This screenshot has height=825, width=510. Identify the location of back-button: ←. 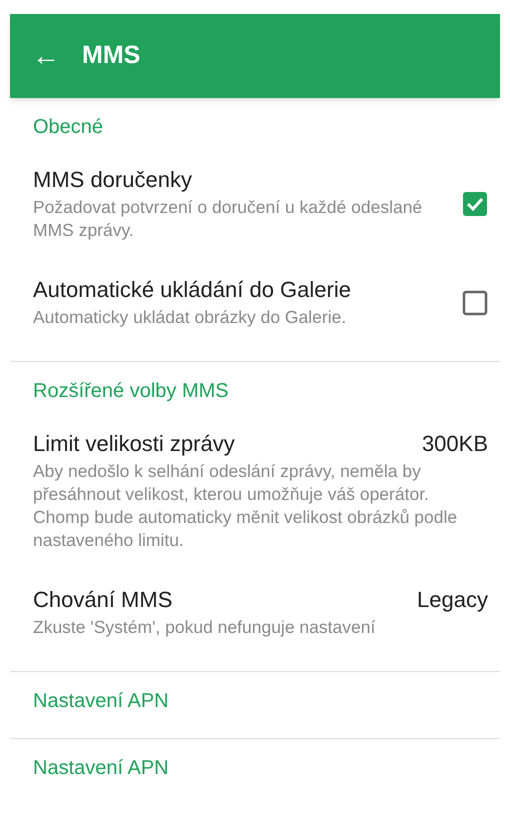
(46, 56).